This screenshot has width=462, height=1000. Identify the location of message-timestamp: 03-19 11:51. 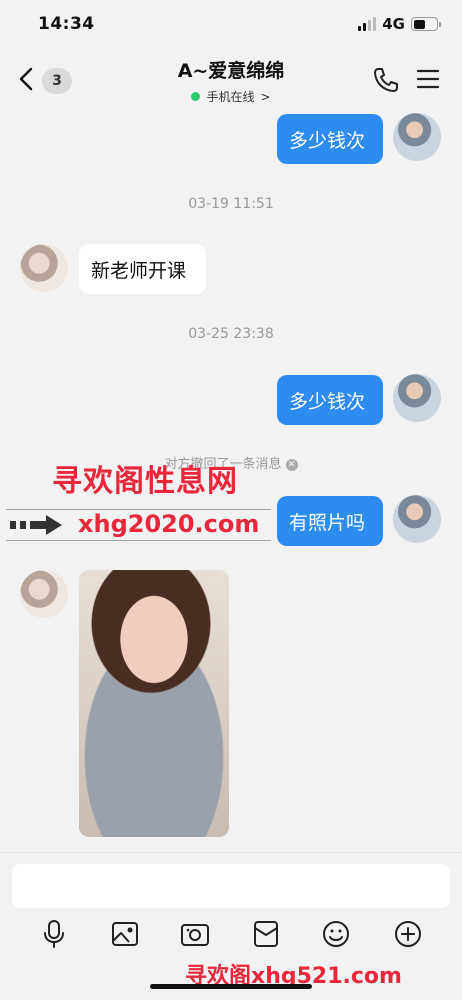
(231, 204).